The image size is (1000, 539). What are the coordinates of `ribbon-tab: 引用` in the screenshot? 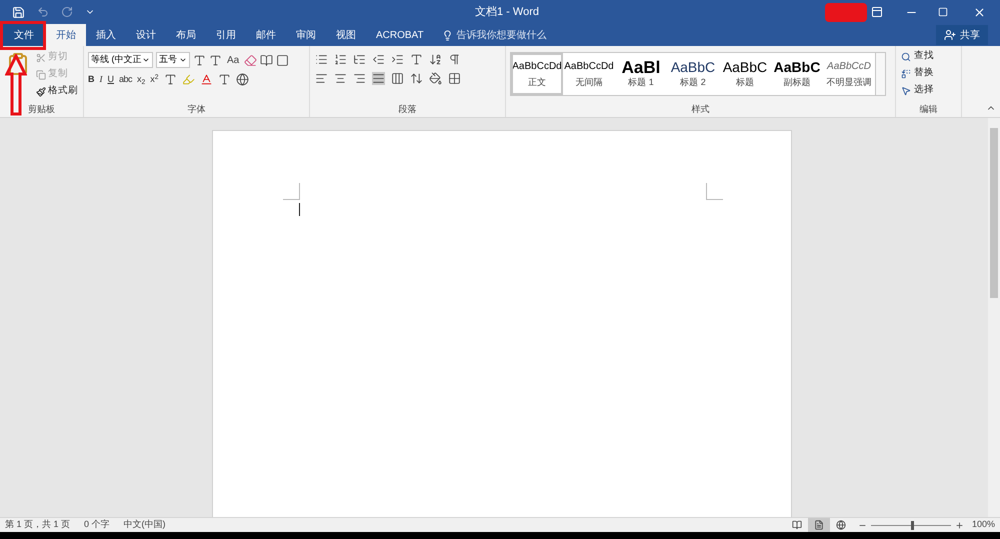 It's located at (226, 35).